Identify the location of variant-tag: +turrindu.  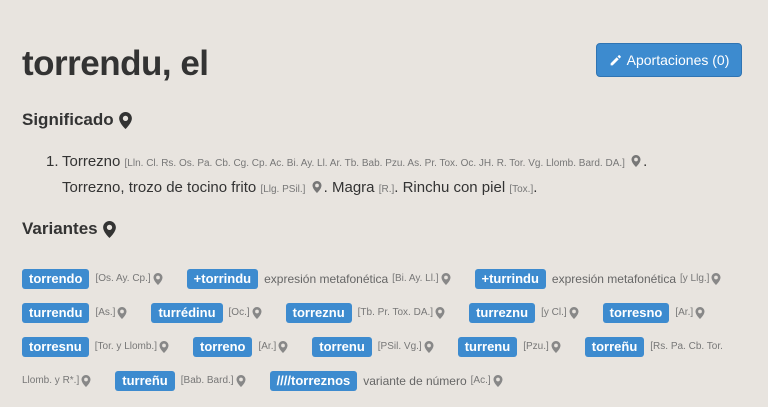
(510, 279).